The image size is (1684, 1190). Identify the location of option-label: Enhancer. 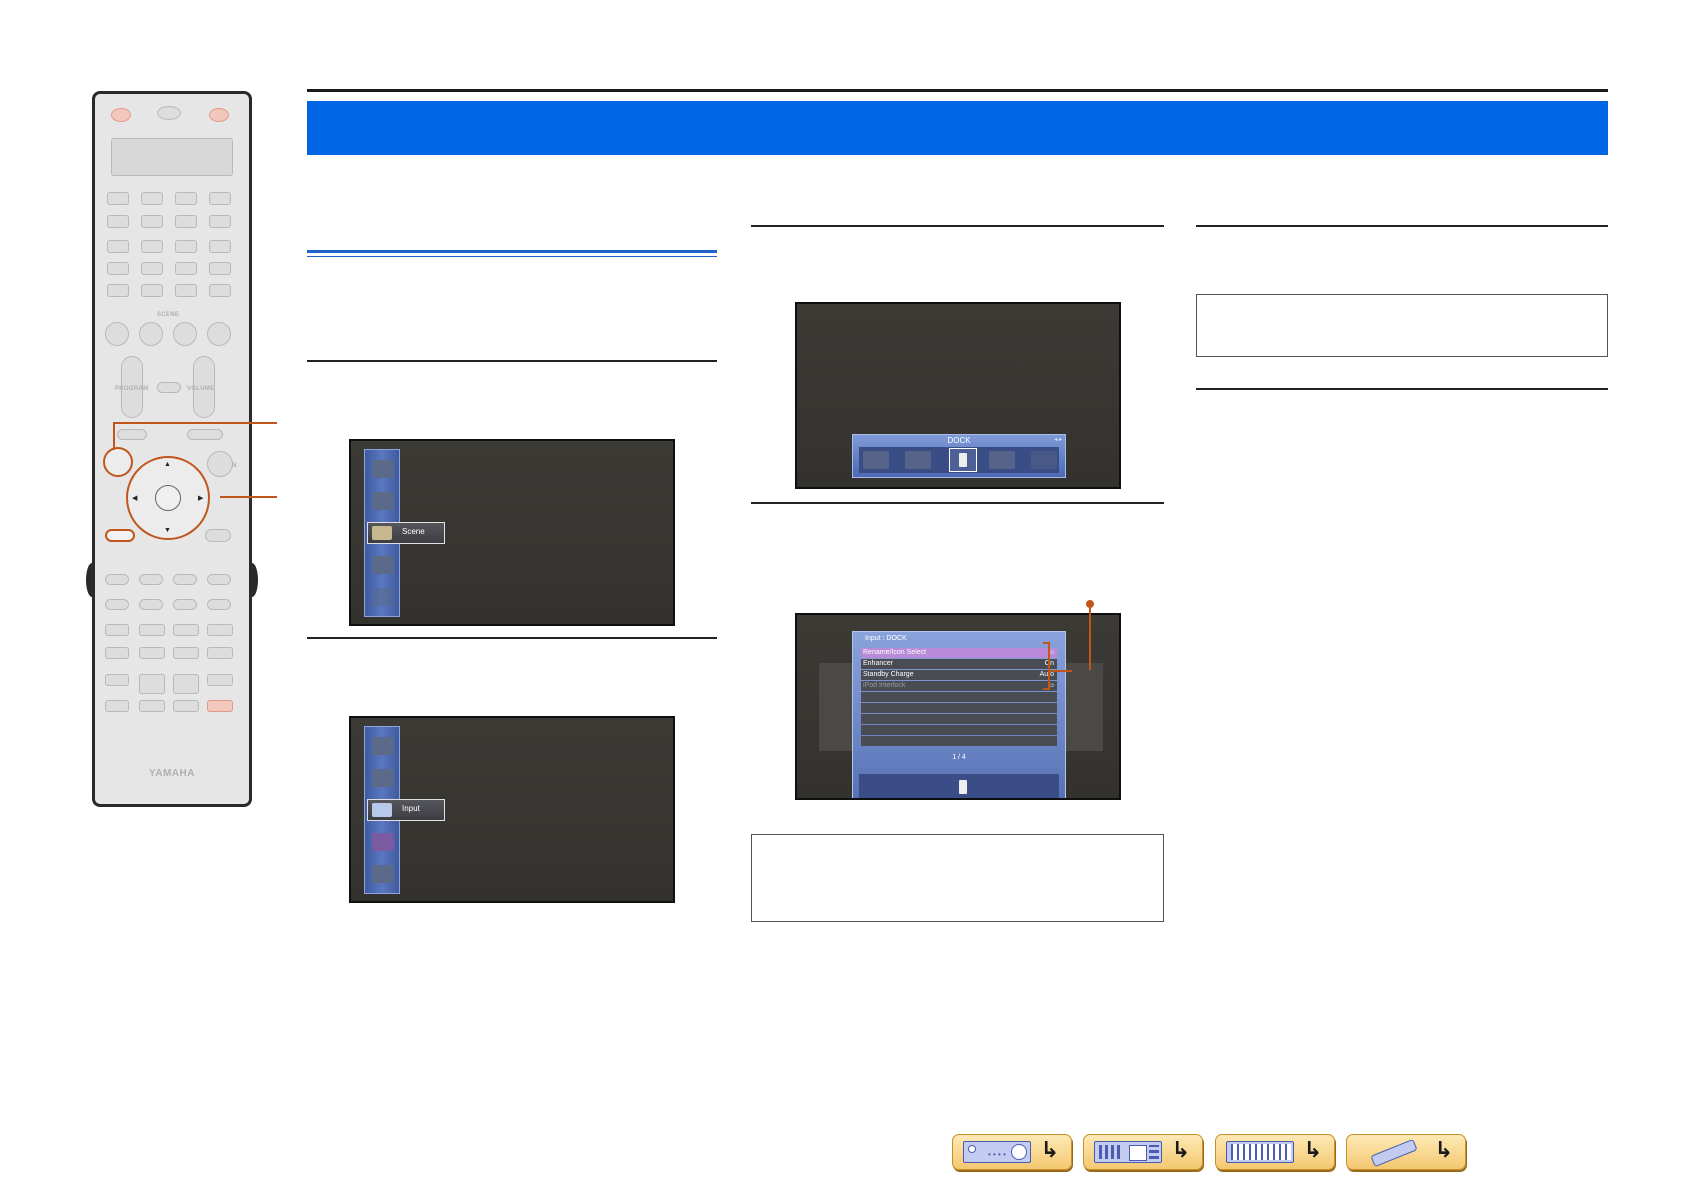
(878, 663).